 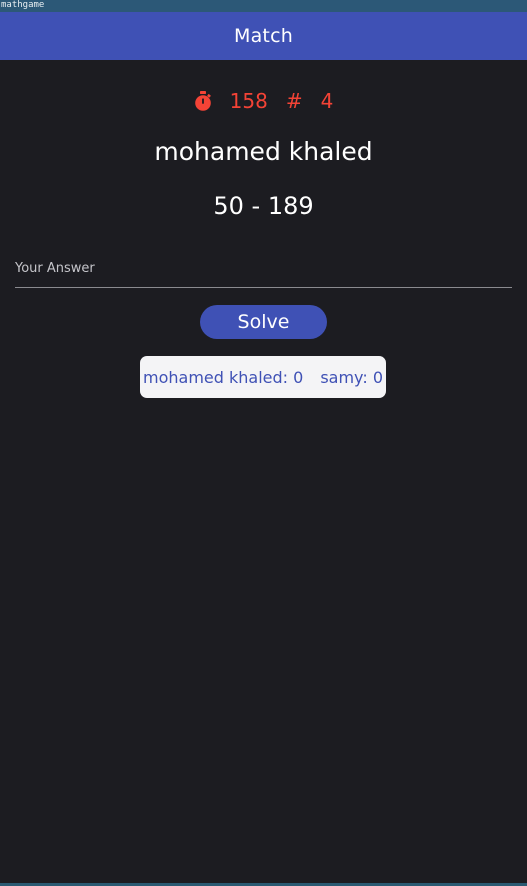 I want to click on stopwatch-icon, so click(x=203, y=101).